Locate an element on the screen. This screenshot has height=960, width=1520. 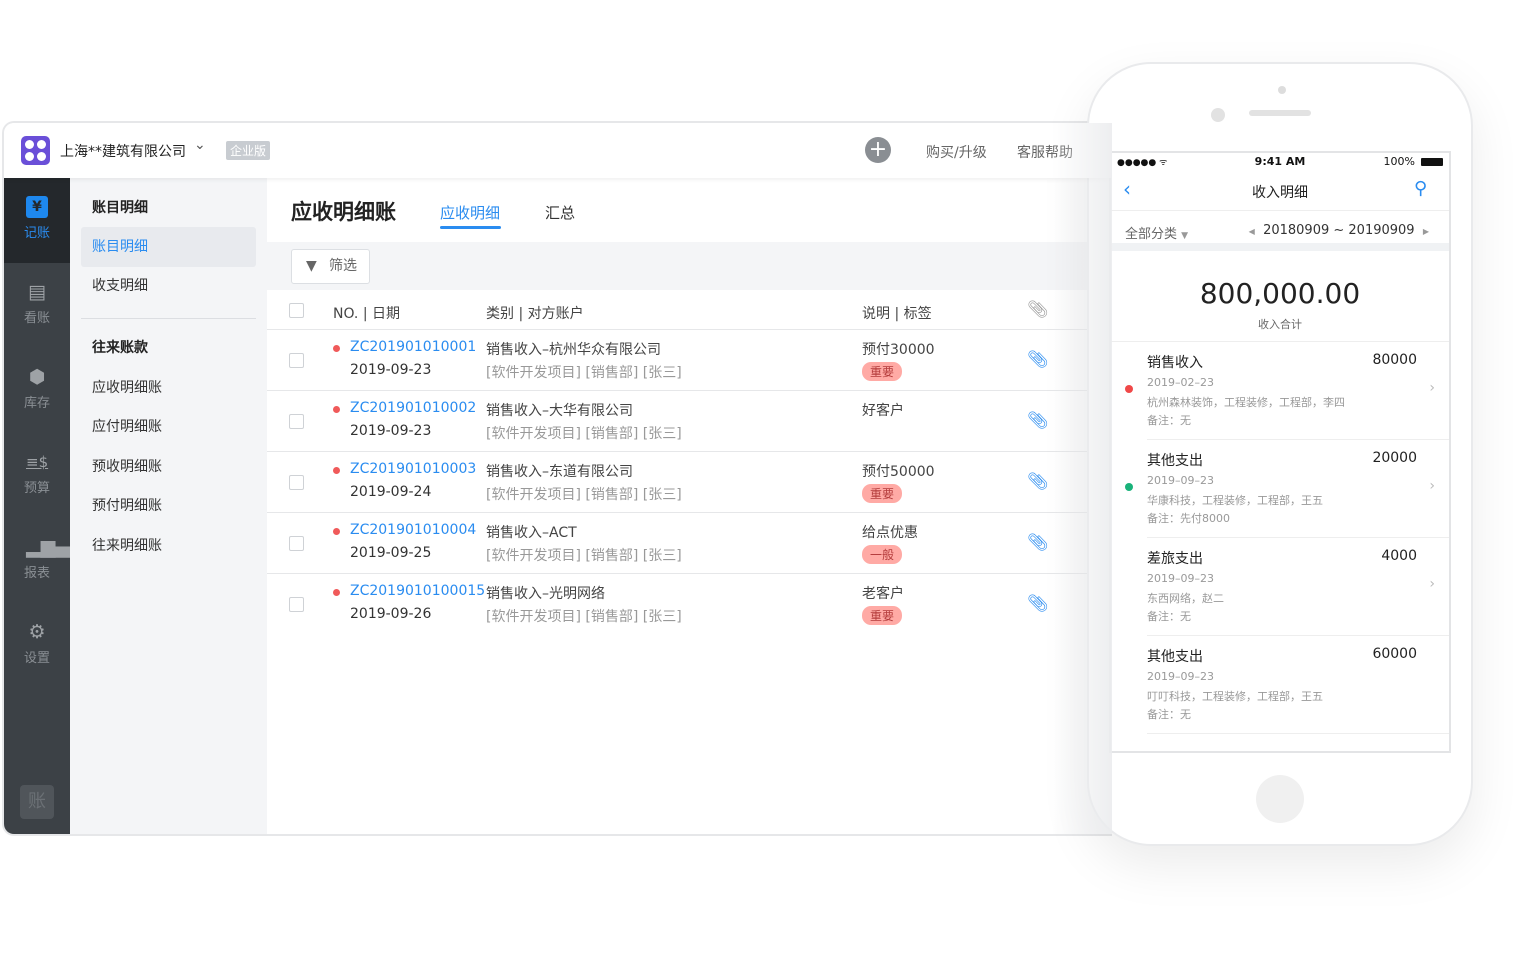
nav-label: 预算 is located at coordinates (36, 488).